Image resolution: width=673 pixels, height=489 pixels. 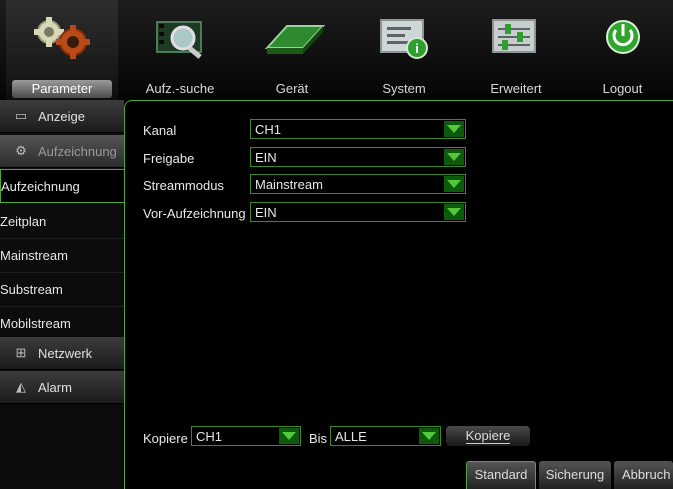 What do you see at coordinates (21, 115) in the screenshot?
I see `monitor-icon: ▭` at bounding box center [21, 115].